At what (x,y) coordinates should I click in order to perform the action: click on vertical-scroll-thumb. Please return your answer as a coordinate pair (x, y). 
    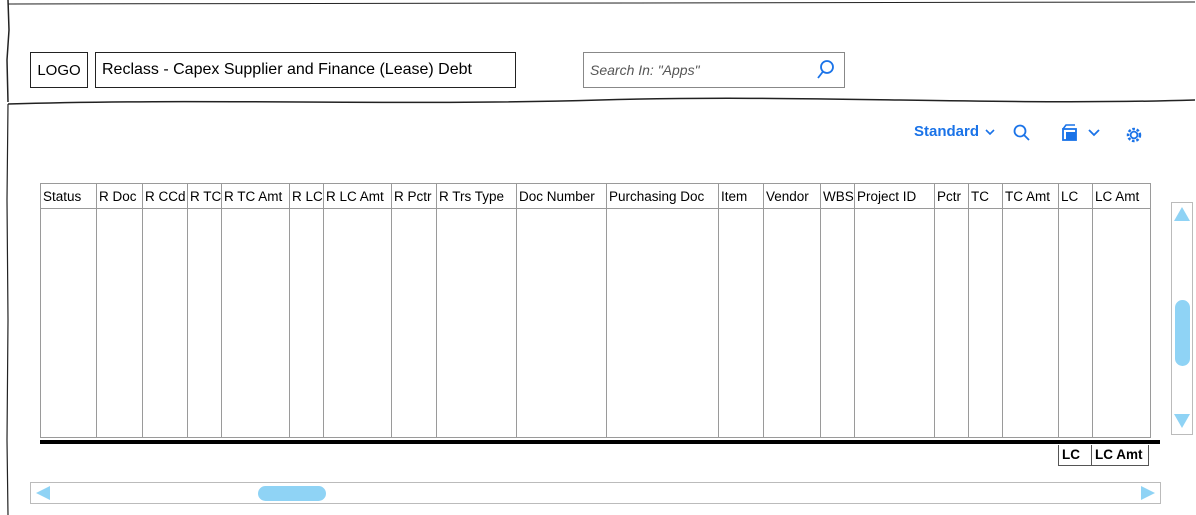
    Looking at the image, I should click on (1182, 333).